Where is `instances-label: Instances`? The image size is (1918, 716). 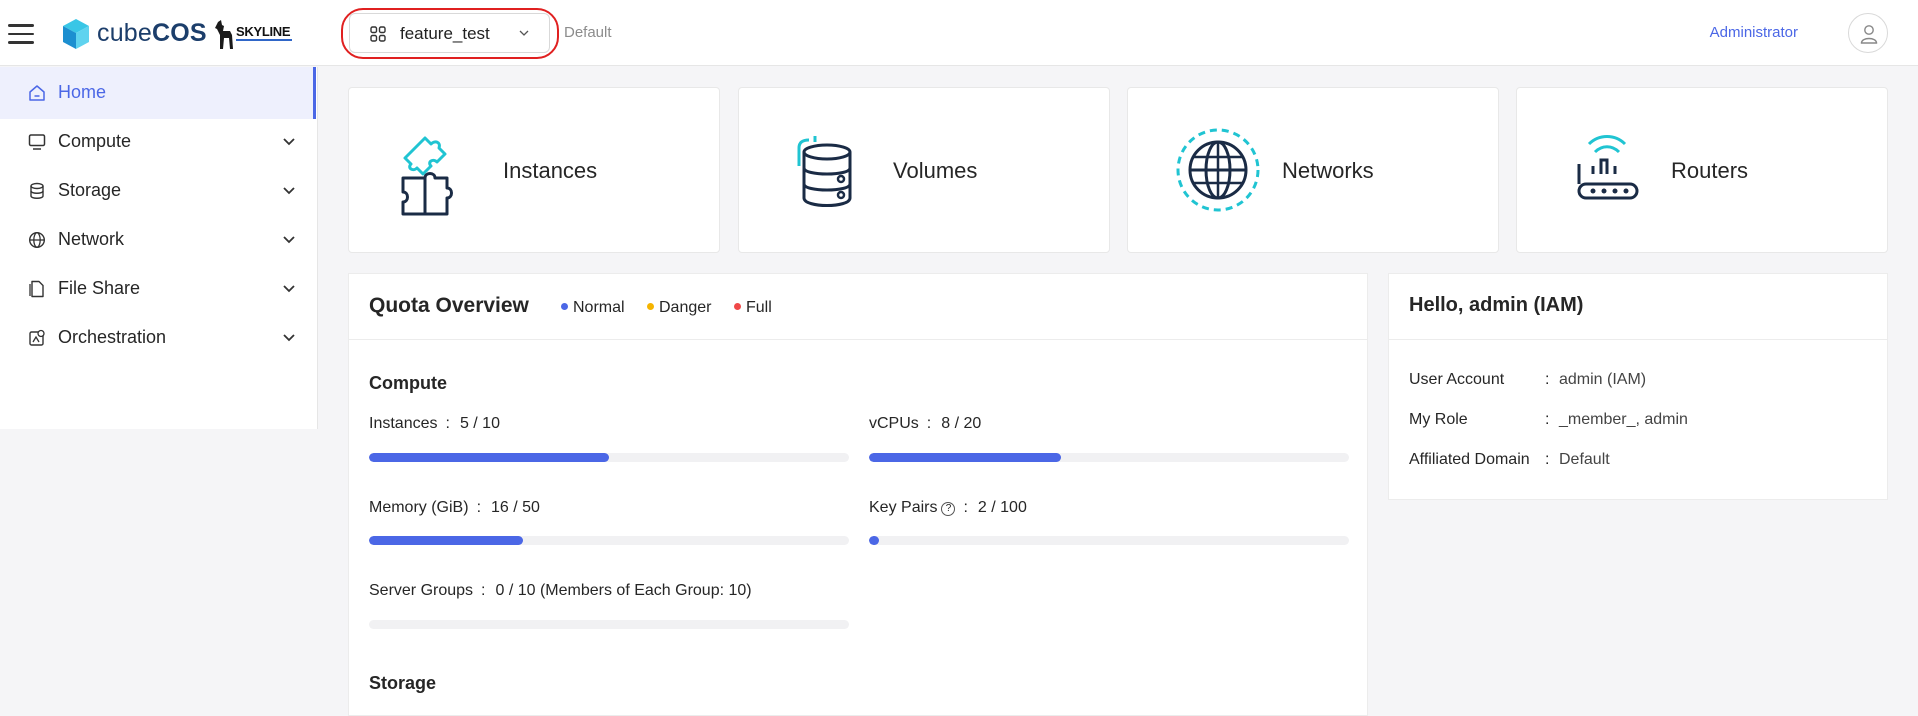
instances-label: Instances is located at coordinates (550, 170).